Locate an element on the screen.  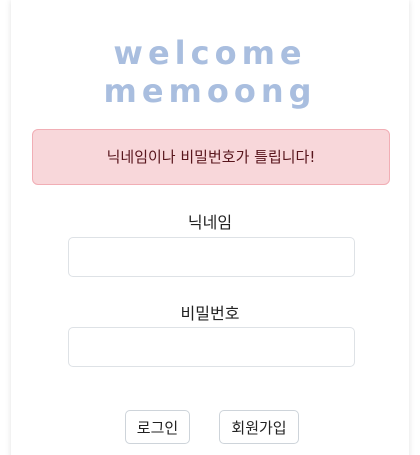
logo-line-welcome: welcome is located at coordinates (210, 53).